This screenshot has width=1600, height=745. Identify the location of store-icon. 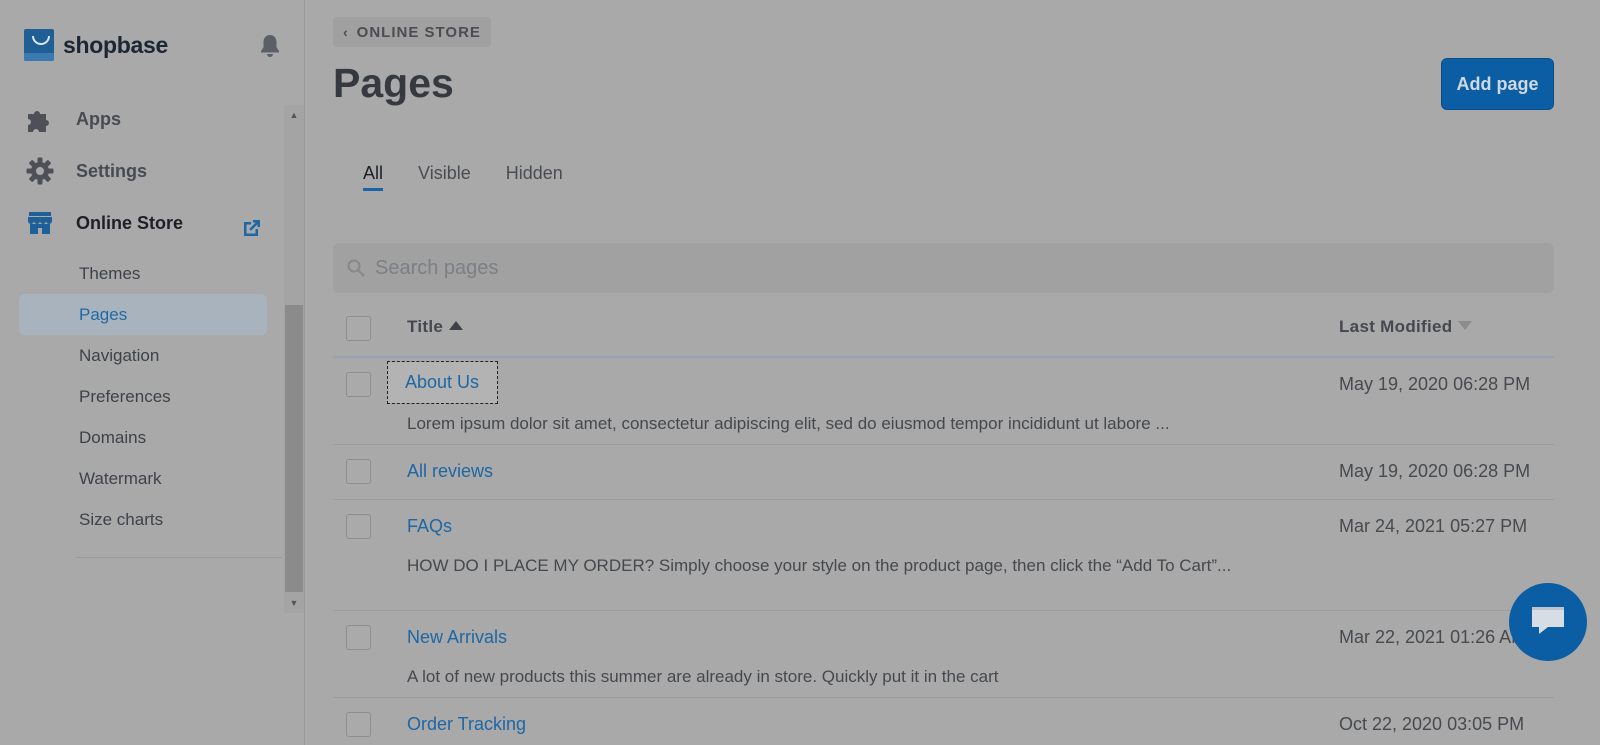
(40, 223).